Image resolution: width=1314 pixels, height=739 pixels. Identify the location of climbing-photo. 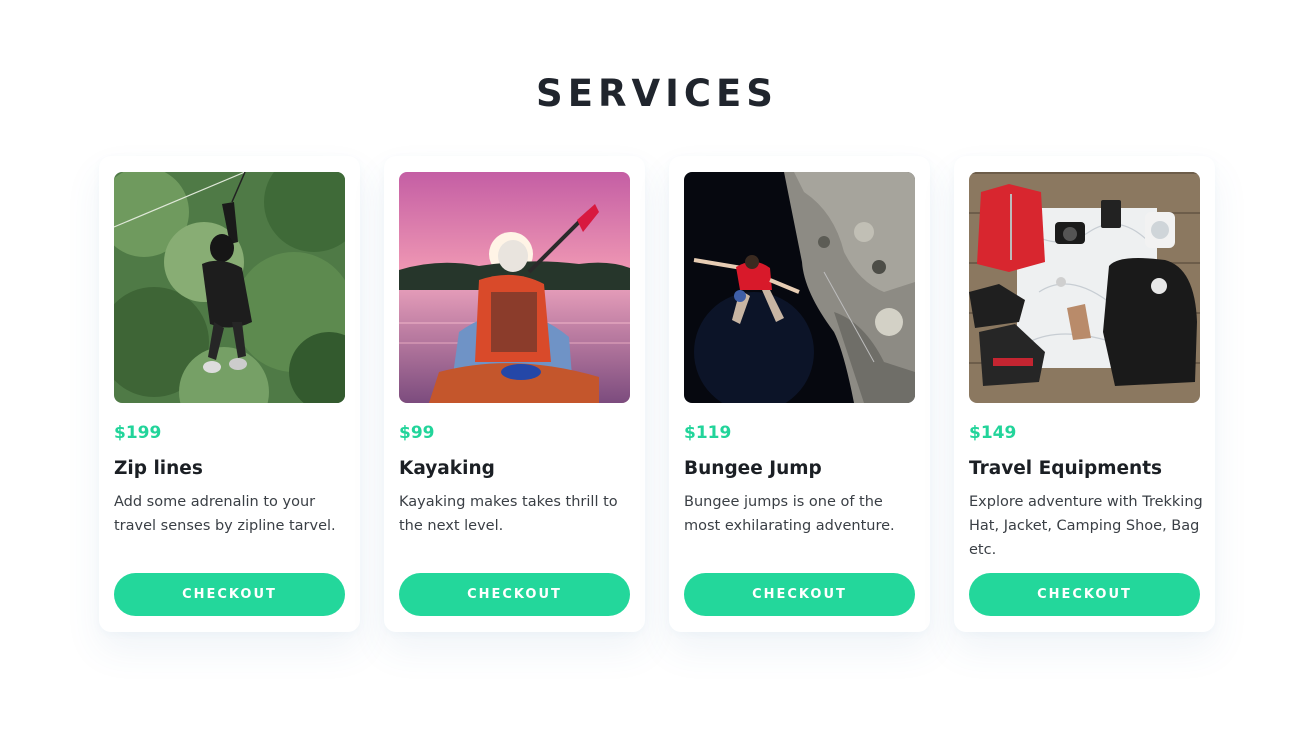
(799, 287).